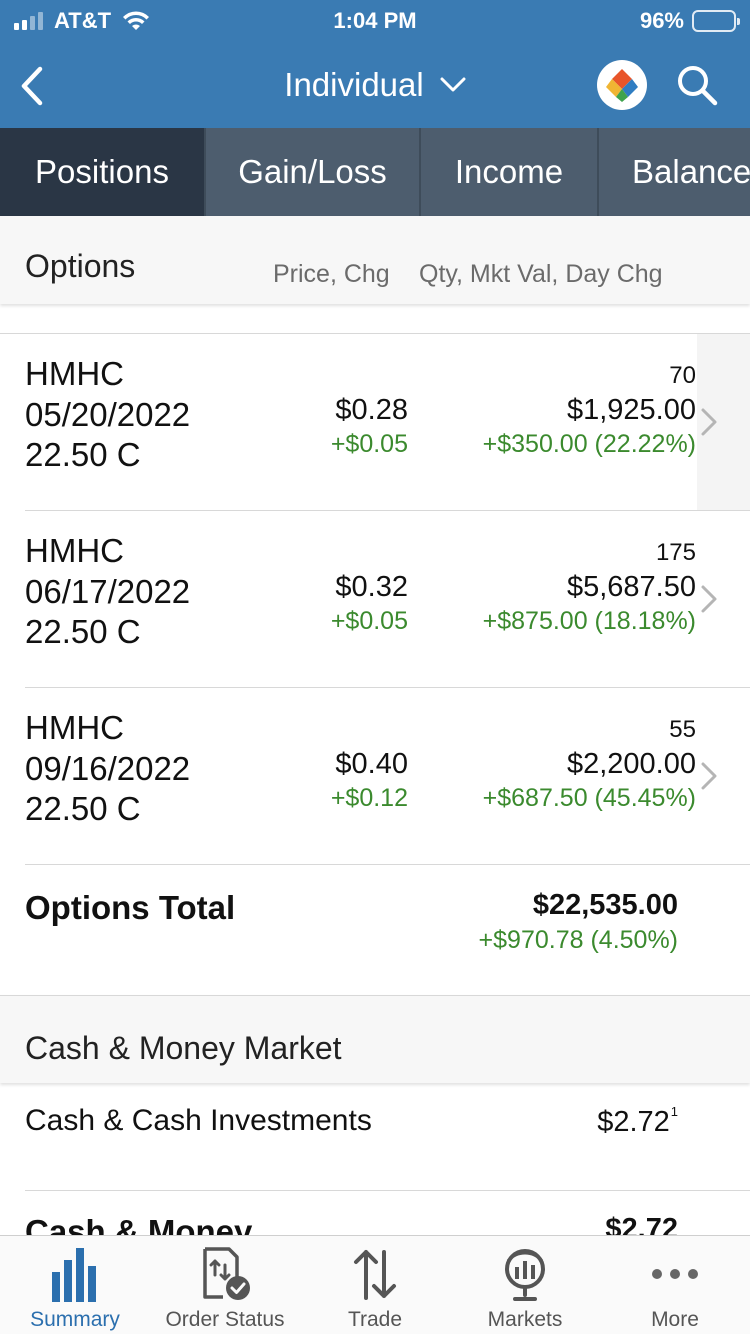 The height and width of the screenshot is (1334, 750). Describe the element at coordinates (605, 905) in the screenshot. I see `total-value: $22,535.00` at that location.